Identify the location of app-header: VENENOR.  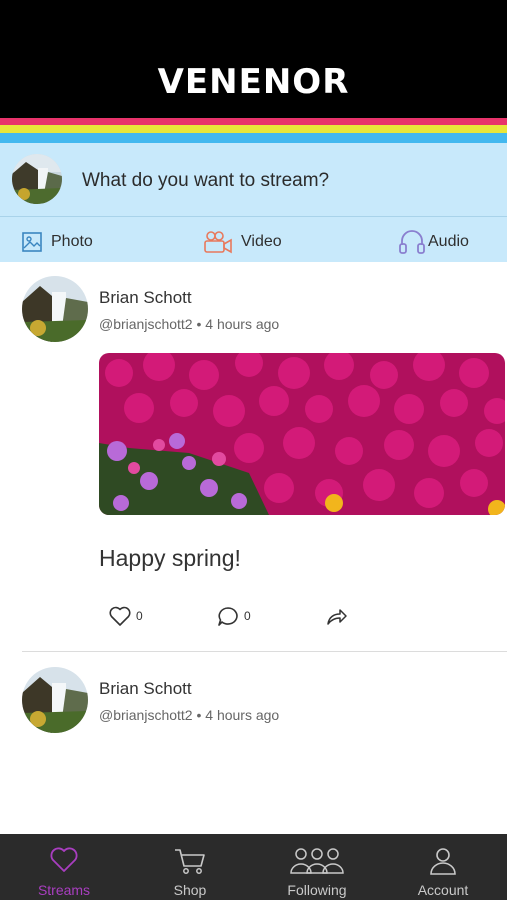
(253, 59).